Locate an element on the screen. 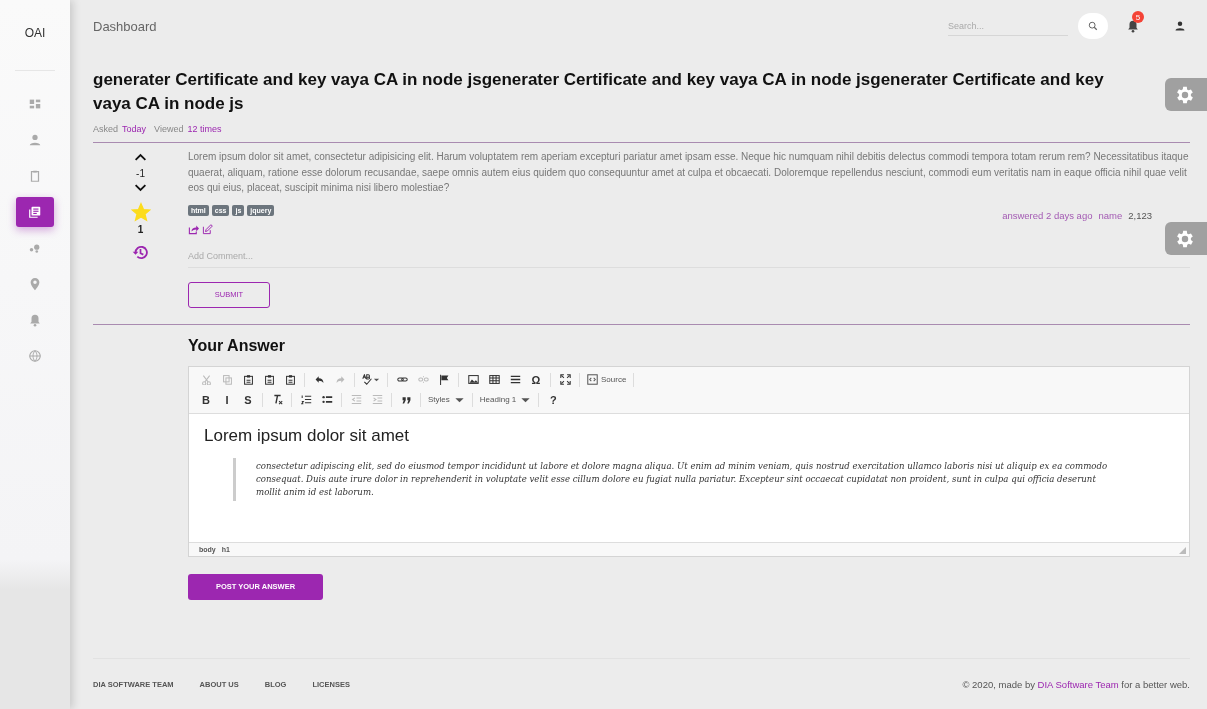 This screenshot has width=1207, height=709. blockquote: consectetur adipiscing elit, sed do eiusmod tempor incididunt ut labore et dolore magna aliqua. Ut enim ad minim veniam, quis nostrud exercitation ullamco laboris nisi ut aliquip ex ea commodo consequat. Duis aute irure dolor in reprehenderit in voluptate velit esse cillum dolore eu fugiat nulla pariatur. Excepteur sint occaecat cupidatat non proident, sunt in culpa qui officia deserunt mollit anim id est laborum. is located at coordinates (684, 479).